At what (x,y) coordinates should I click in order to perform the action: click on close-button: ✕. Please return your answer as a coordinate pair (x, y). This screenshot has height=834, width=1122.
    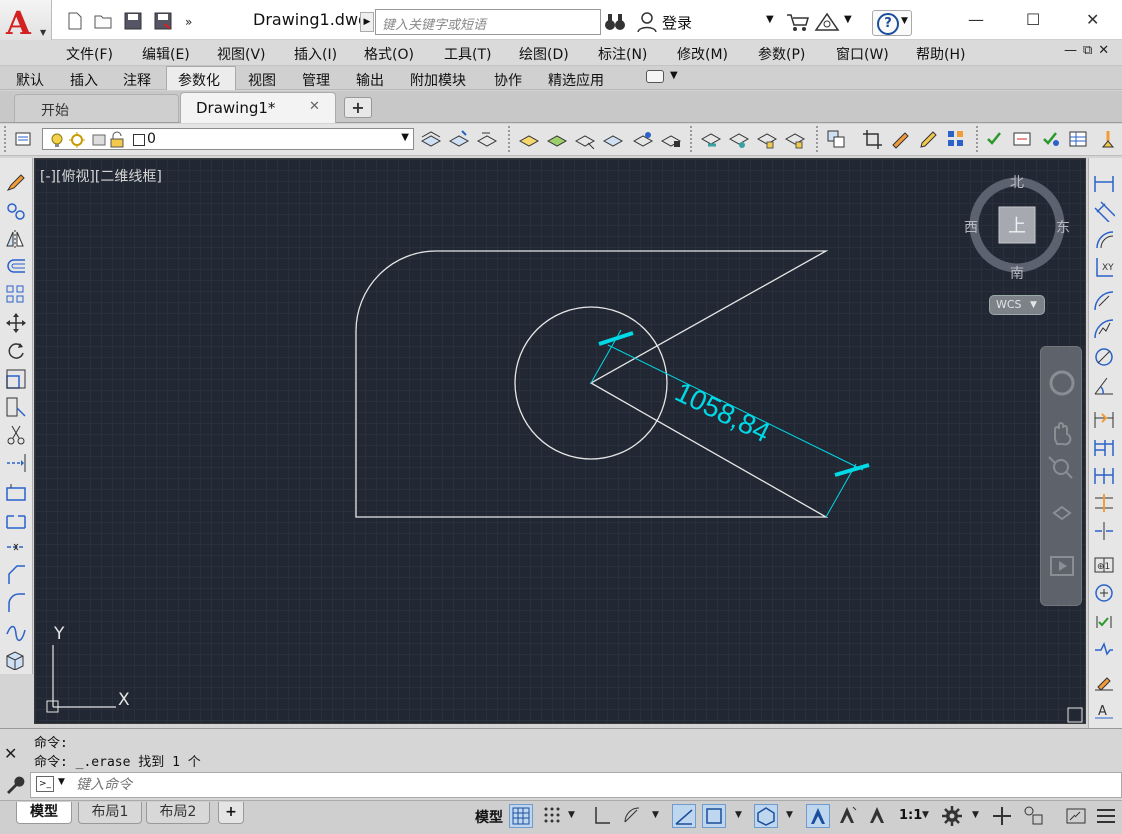
    Looking at the image, I should click on (1092, 19).